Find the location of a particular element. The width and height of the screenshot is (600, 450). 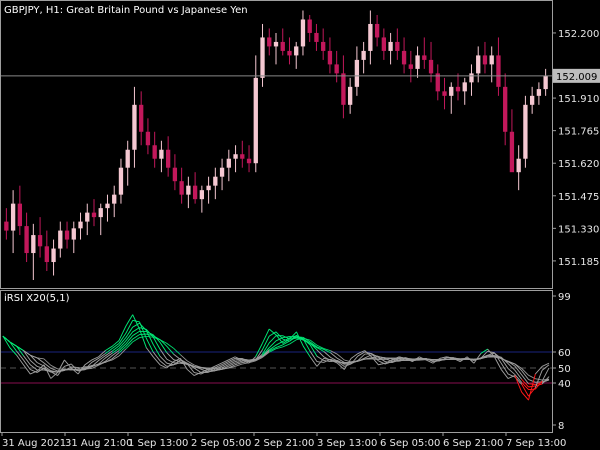

price-tick-label: 151.475 is located at coordinates (578, 197).